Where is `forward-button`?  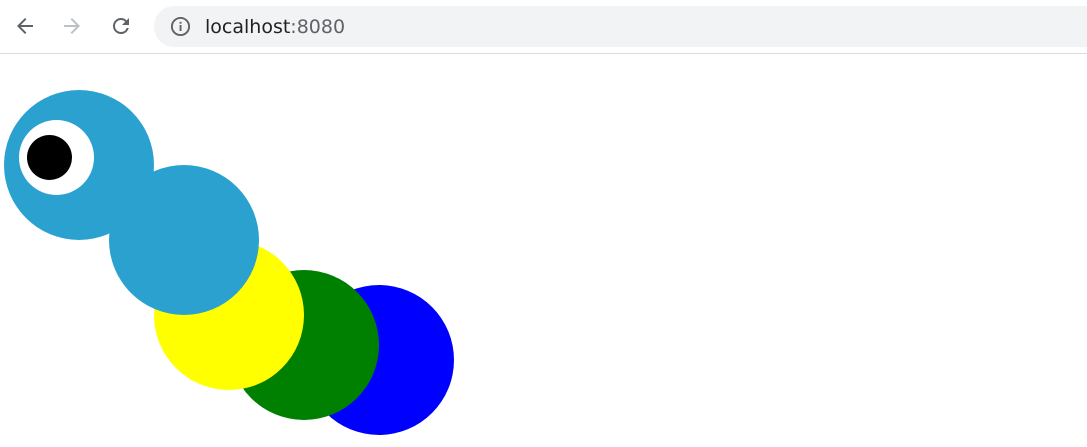
forward-button is located at coordinates (72, 26).